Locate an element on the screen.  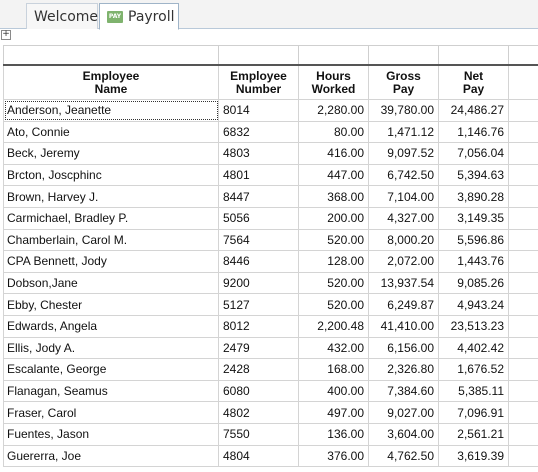
gross-pay-cell: 1,471.12 is located at coordinates (403, 132).